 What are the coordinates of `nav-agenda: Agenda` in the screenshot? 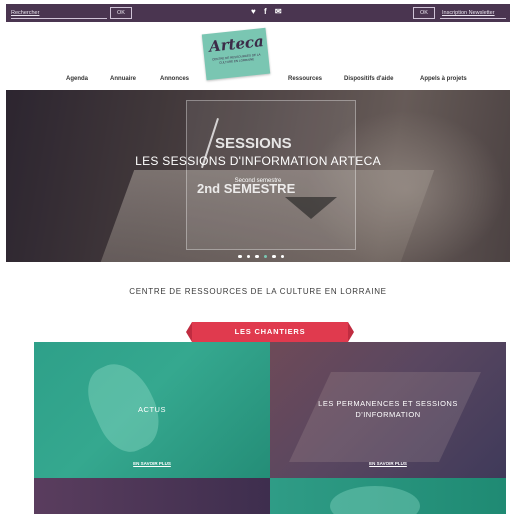 It's located at (77, 79).